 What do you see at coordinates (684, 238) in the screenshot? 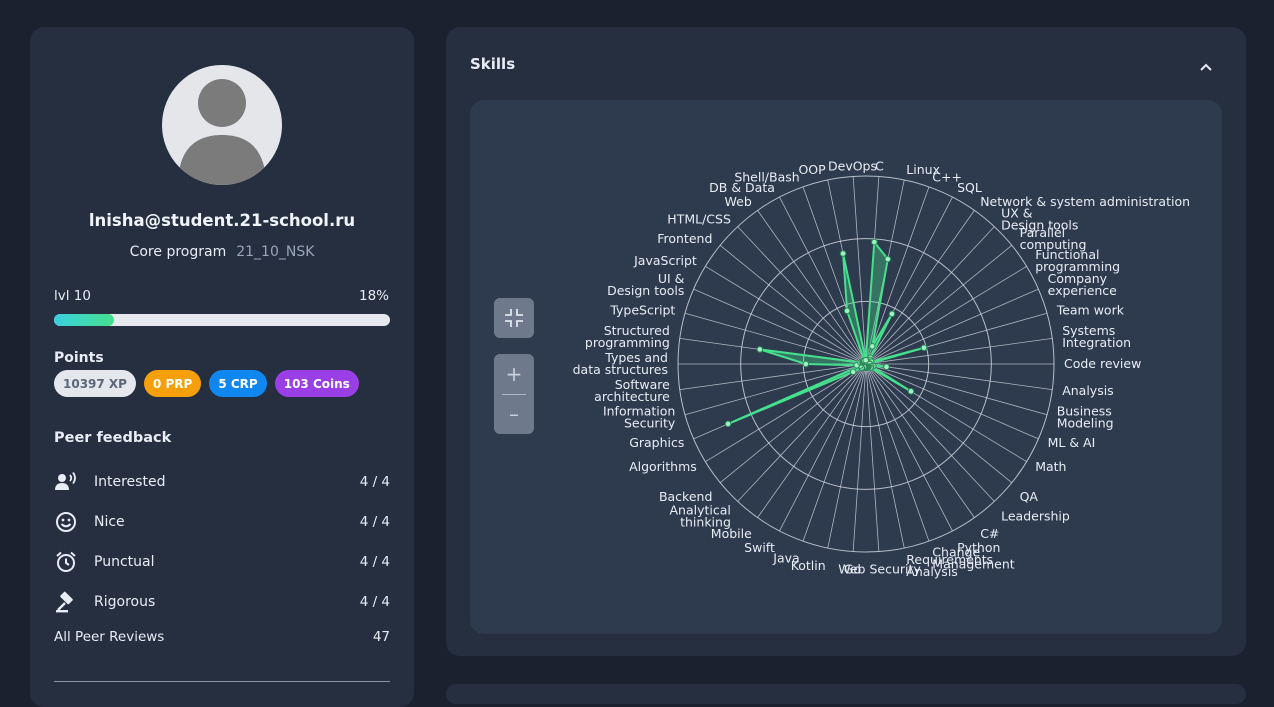
I see `skill-label: Frontend` at bounding box center [684, 238].